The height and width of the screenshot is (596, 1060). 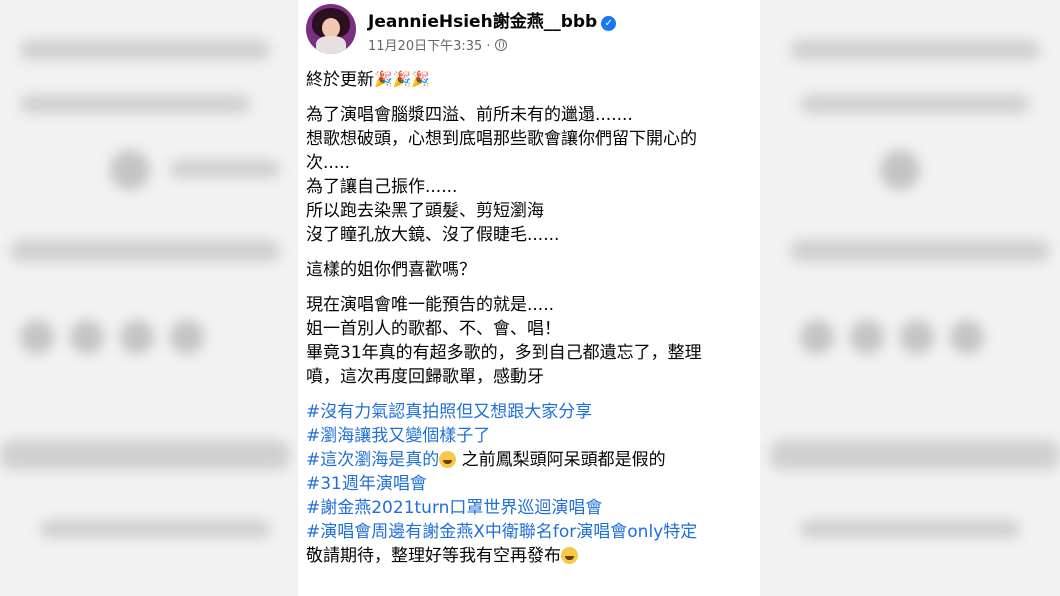 I want to click on globe-icon, so click(x=500, y=45).